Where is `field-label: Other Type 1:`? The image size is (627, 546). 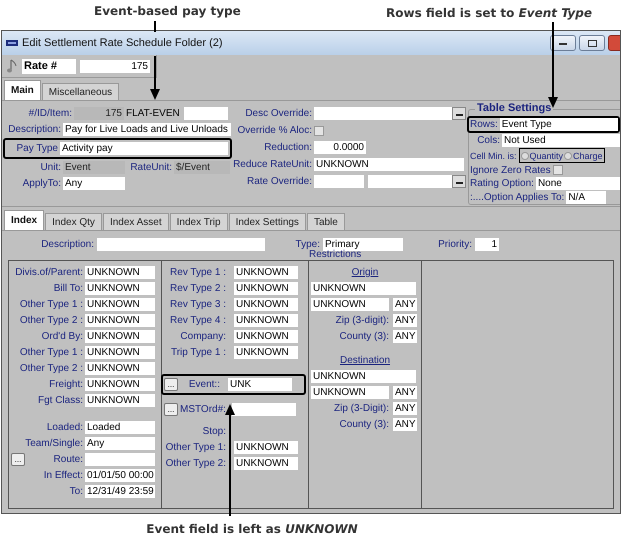 field-label: Other Type 1: is located at coordinates (195, 447).